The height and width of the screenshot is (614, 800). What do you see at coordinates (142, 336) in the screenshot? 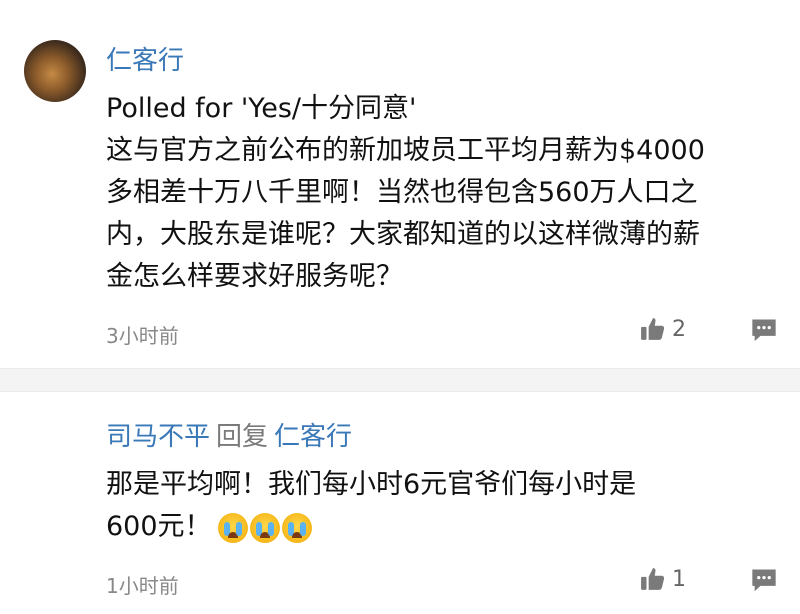
I see `comment-timestamp: 3小时前` at bounding box center [142, 336].